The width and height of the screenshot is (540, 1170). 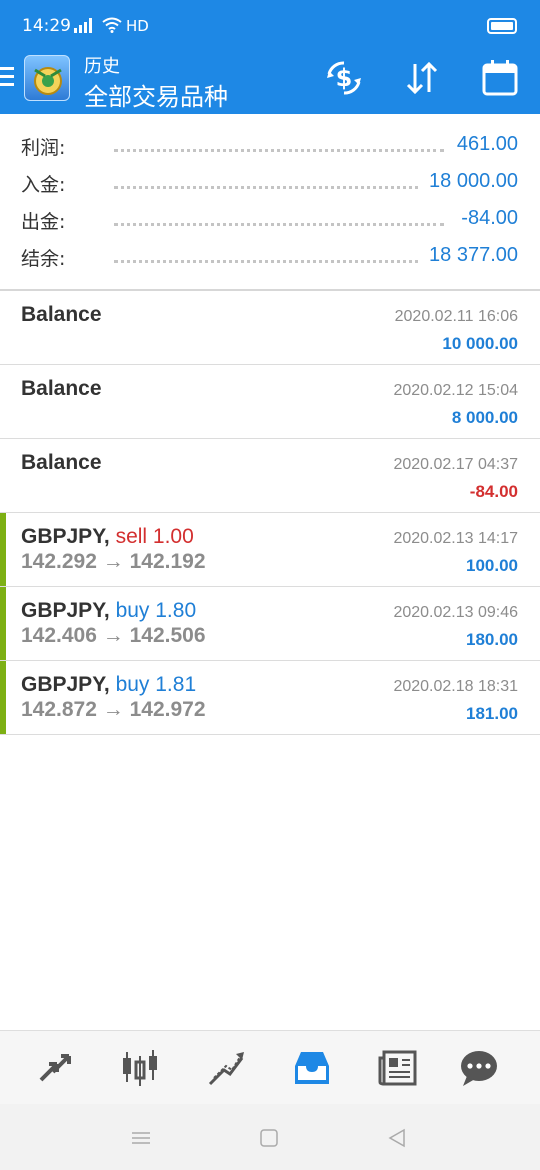 I want to click on status-bar: 14:29 HD, so click(x=270, y=26).